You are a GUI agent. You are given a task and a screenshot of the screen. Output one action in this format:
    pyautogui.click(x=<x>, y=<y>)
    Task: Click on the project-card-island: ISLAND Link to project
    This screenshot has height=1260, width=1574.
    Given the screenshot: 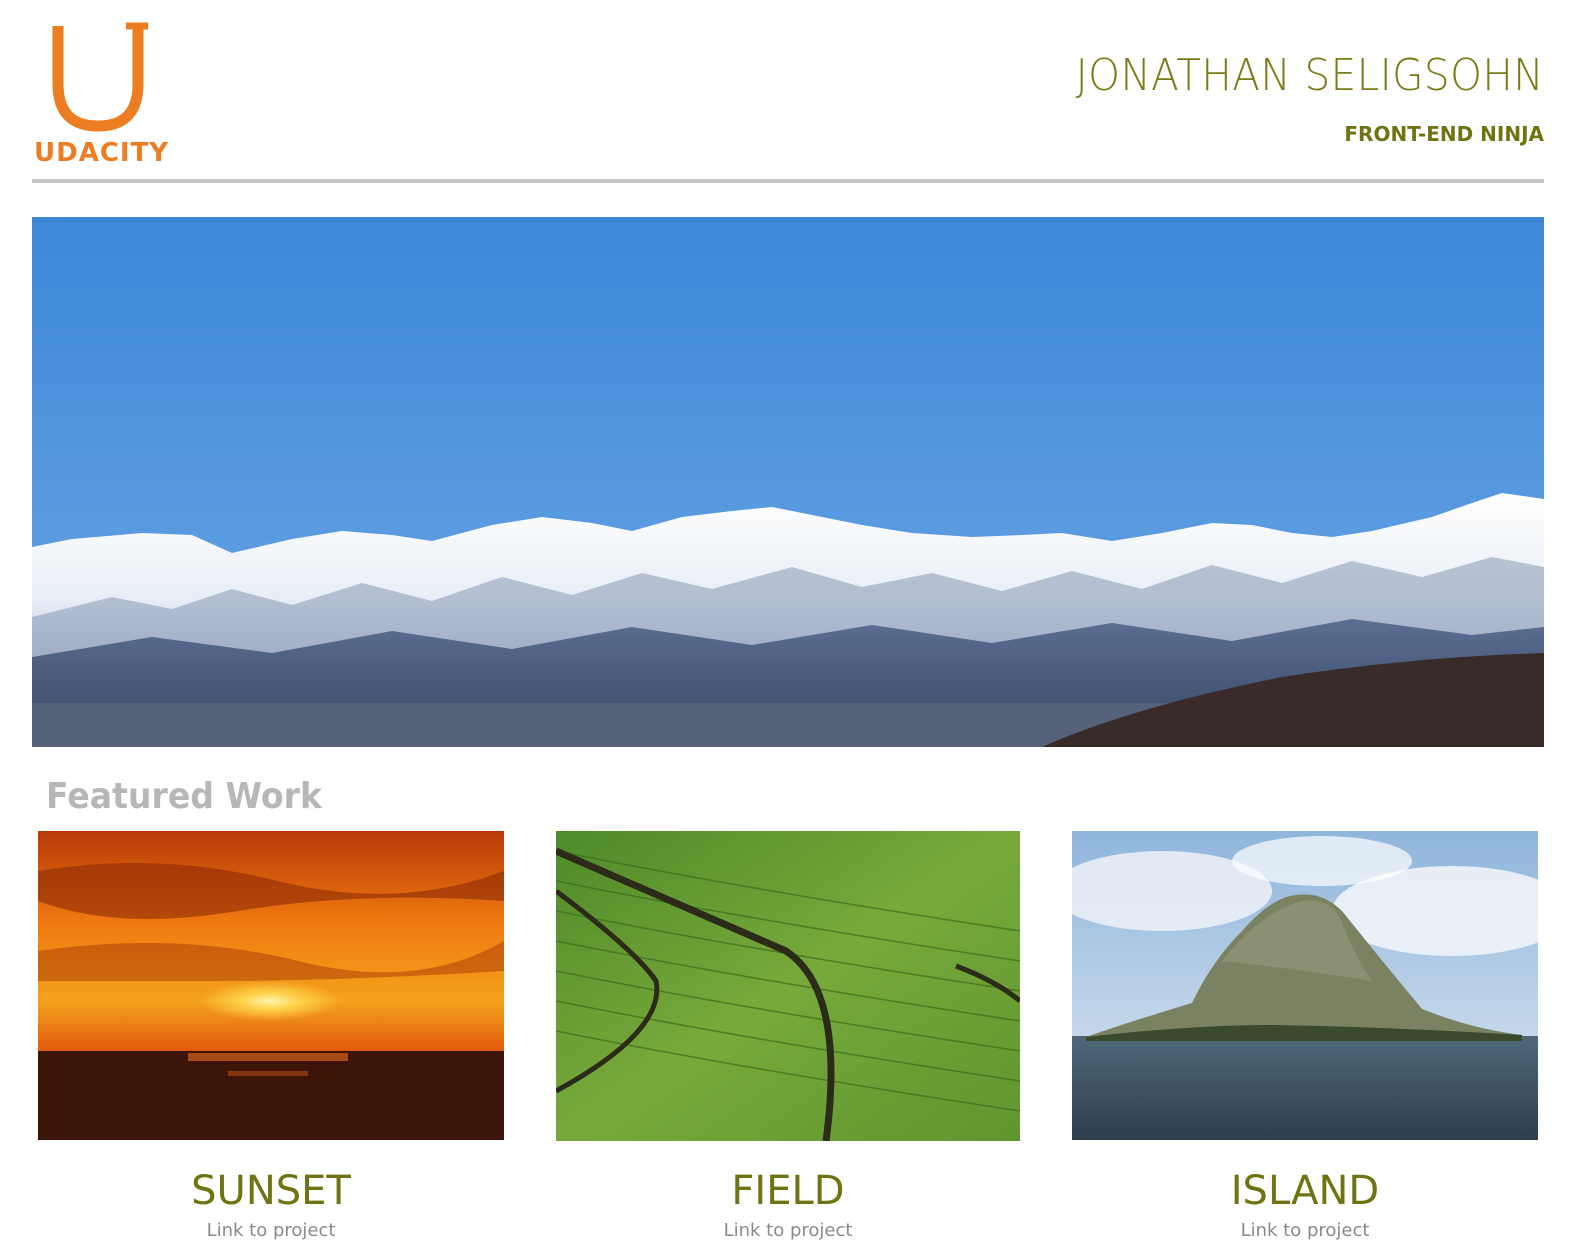 What is the action you would take?
    pyautogui.click(x=1305, y=1036)
    